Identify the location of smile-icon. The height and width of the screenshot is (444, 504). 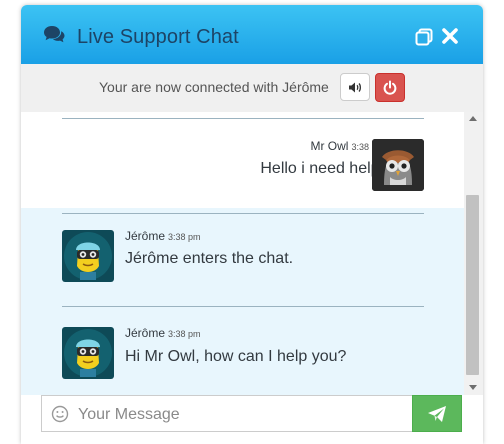
(60, 414).